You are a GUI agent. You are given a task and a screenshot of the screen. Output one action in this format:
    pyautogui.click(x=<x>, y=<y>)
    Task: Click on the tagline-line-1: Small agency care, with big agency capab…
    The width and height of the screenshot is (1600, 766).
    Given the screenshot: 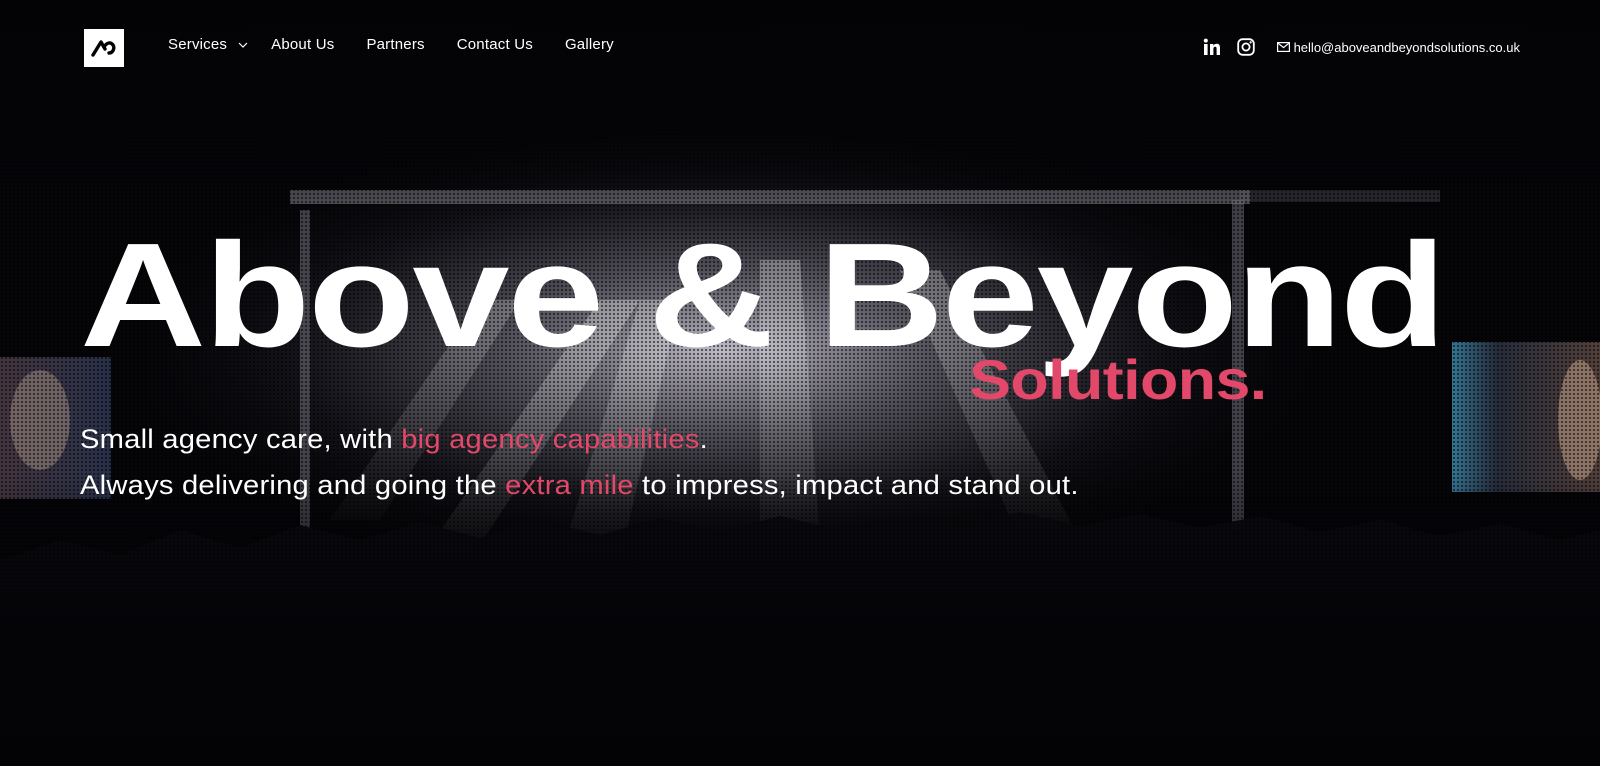 What is the action you would take?
    pyautogui.click(x=394, y=439)
    